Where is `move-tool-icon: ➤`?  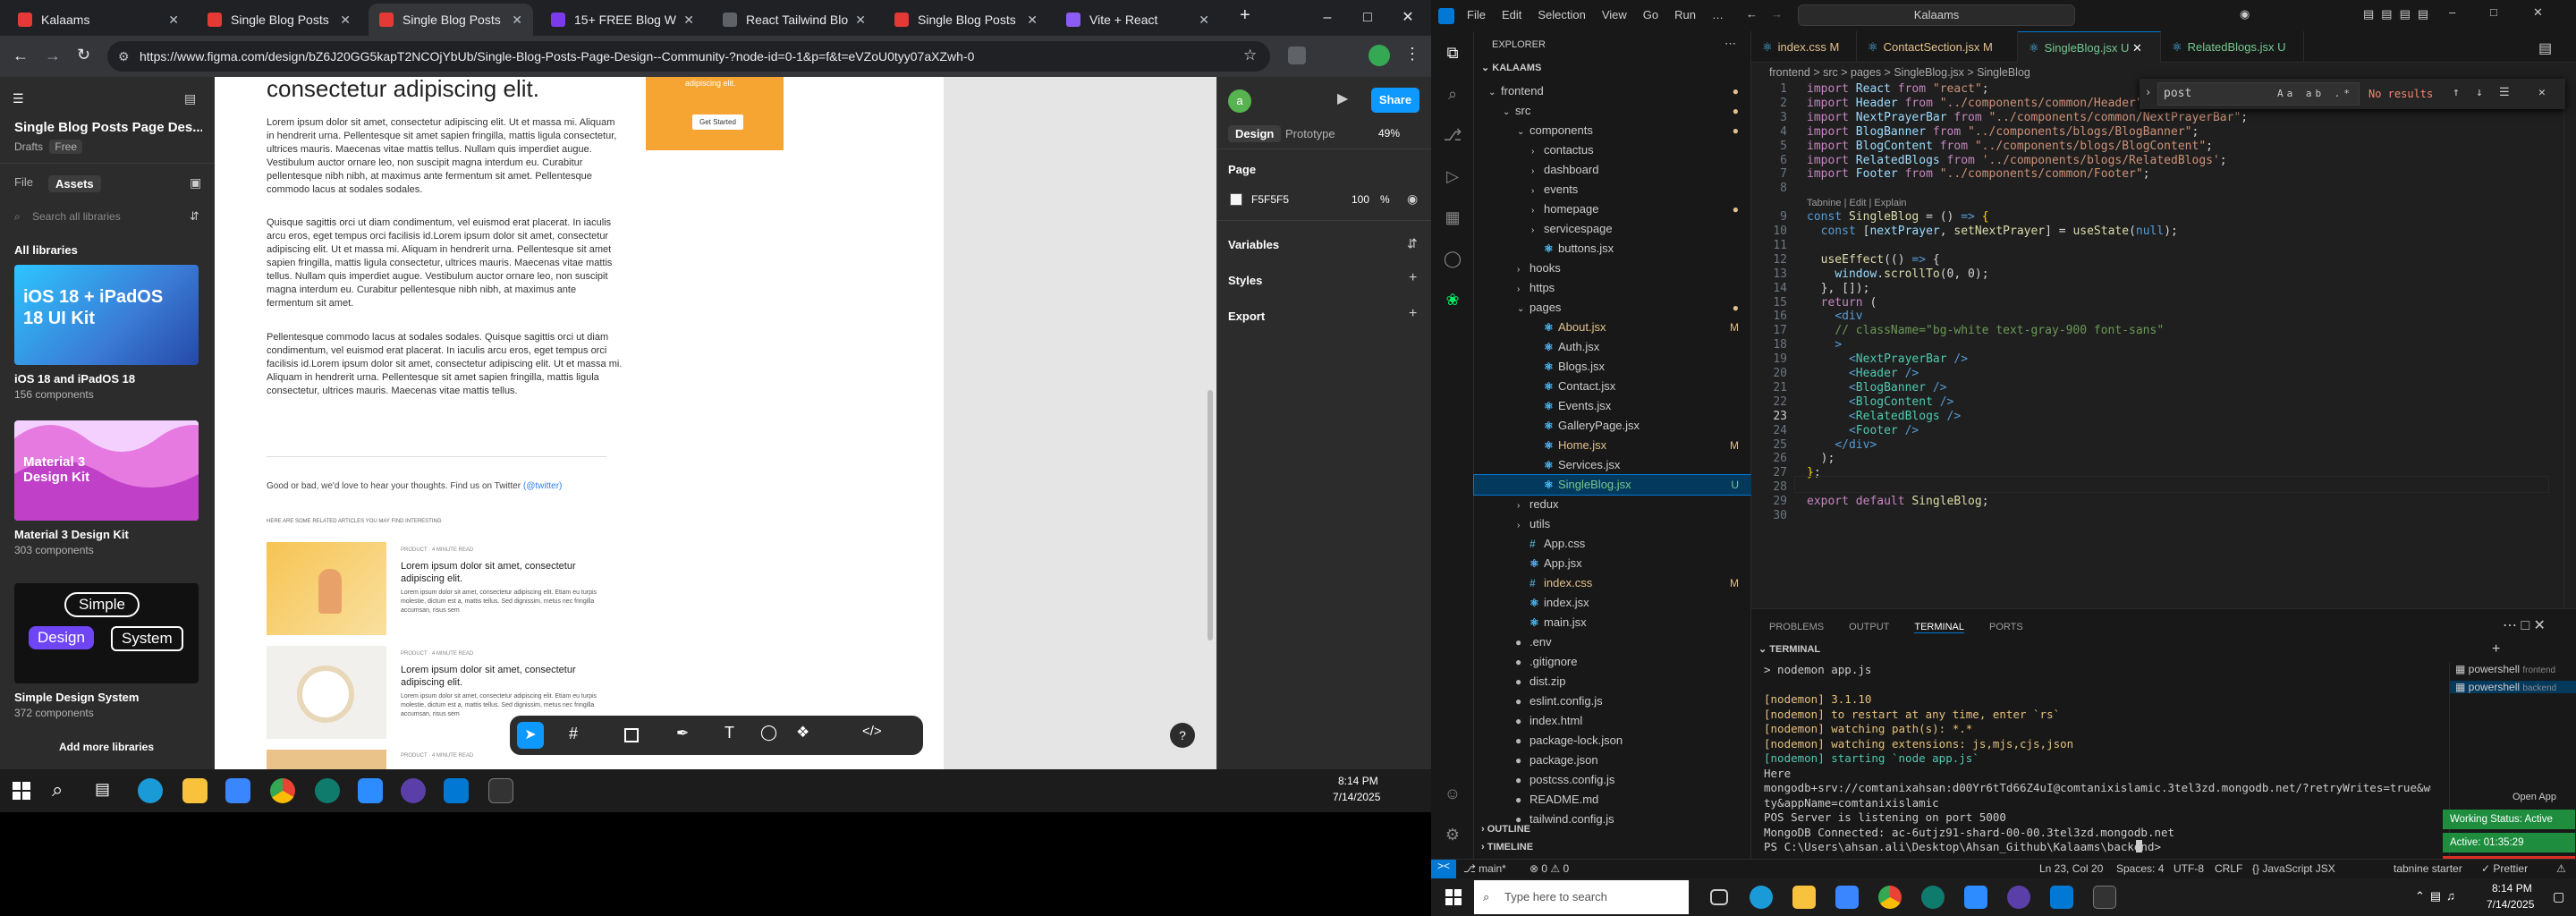 move-tool-icon: ➤ is located at coordinates (530, 735).